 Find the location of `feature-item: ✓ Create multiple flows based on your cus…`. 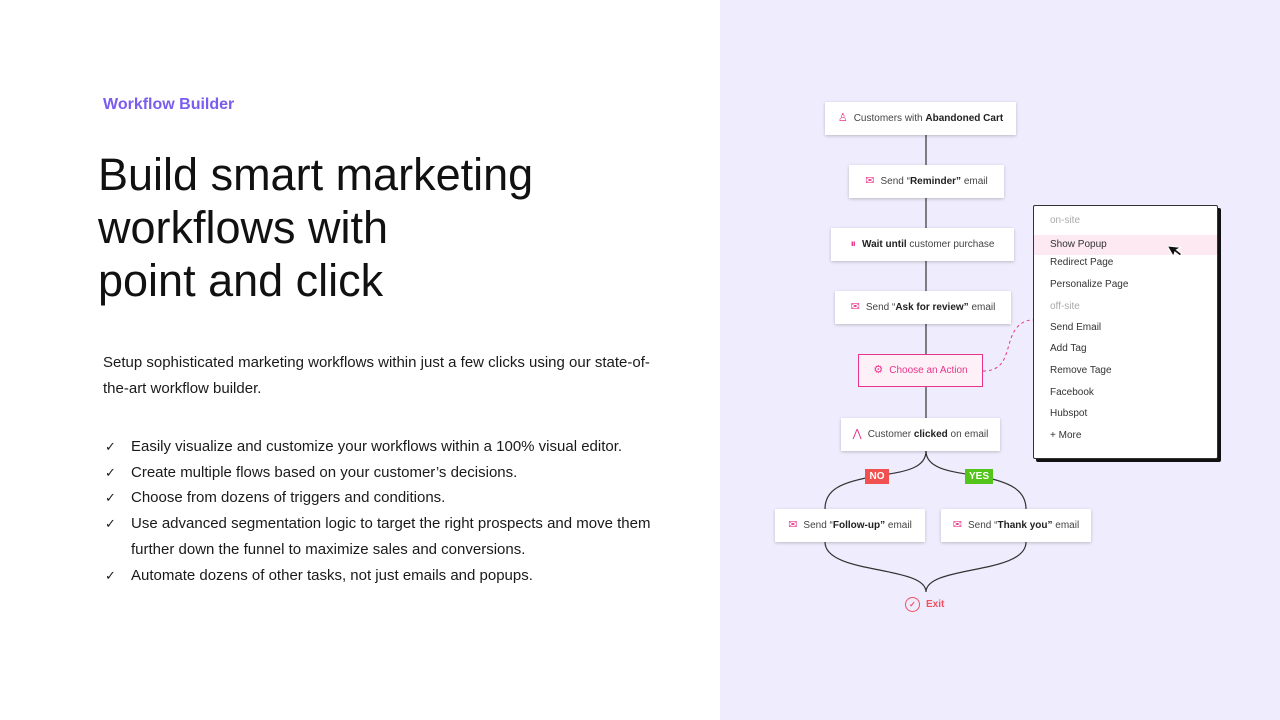

feature-item: ✓ Create multiple flows based on your cus… is located at coordinates (385, 473).